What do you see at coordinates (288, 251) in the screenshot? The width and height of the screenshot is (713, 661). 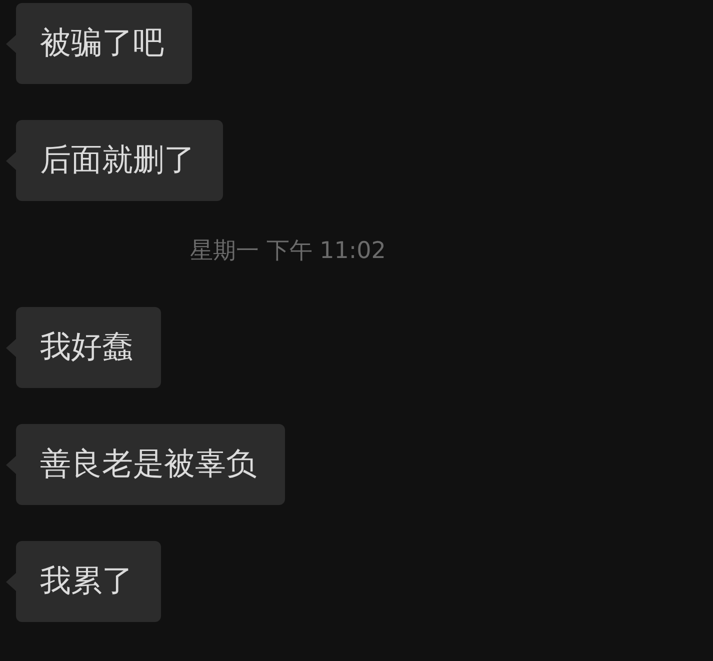 I see `timestamp: 星期一 下午 11:02` at bounding box center [288, 251].